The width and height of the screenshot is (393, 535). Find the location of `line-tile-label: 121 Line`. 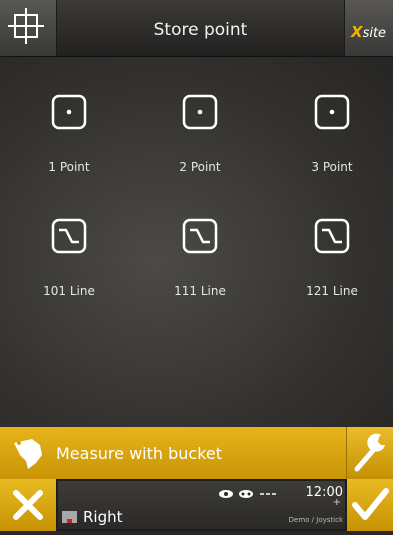

line-tile-label: 121 Line is located at coordinates (332, 291).